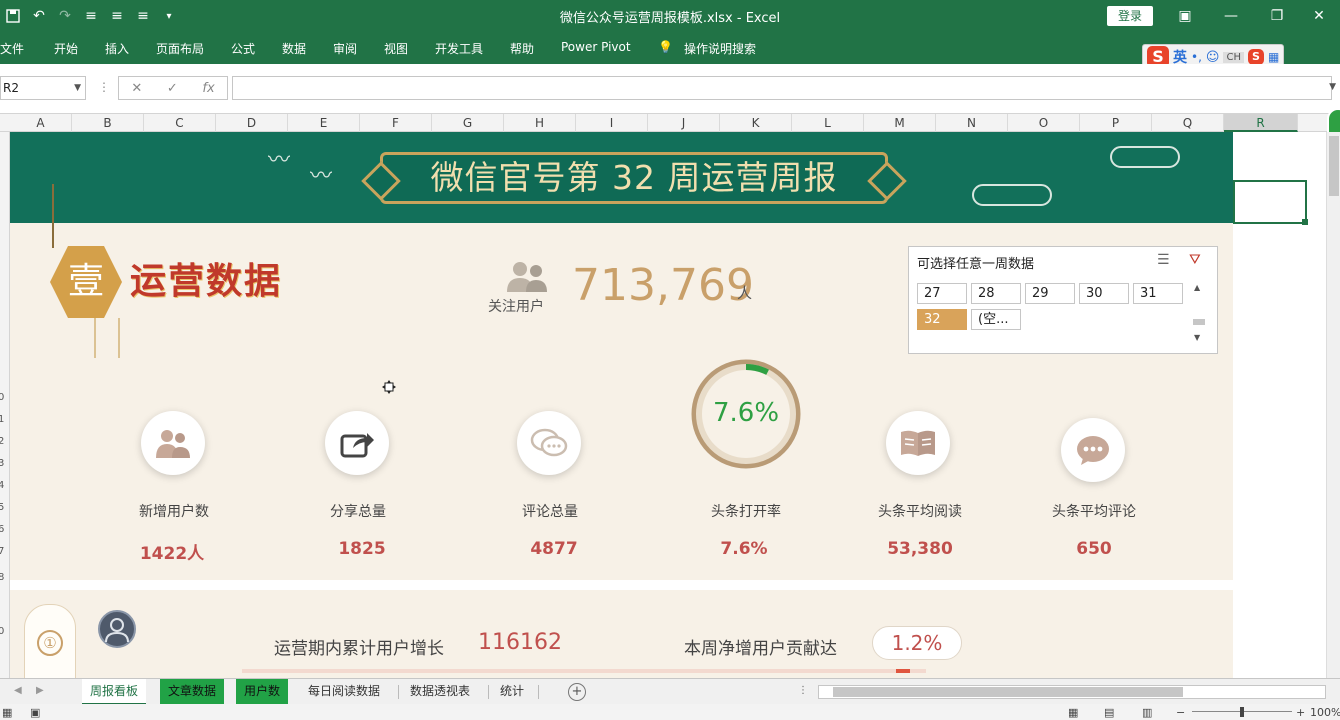 The image size is (1340, 720). What do you see at coordinates (900, 123) in the screenshot?
I see `column-header-m: M` at bounding box center [900, 123].